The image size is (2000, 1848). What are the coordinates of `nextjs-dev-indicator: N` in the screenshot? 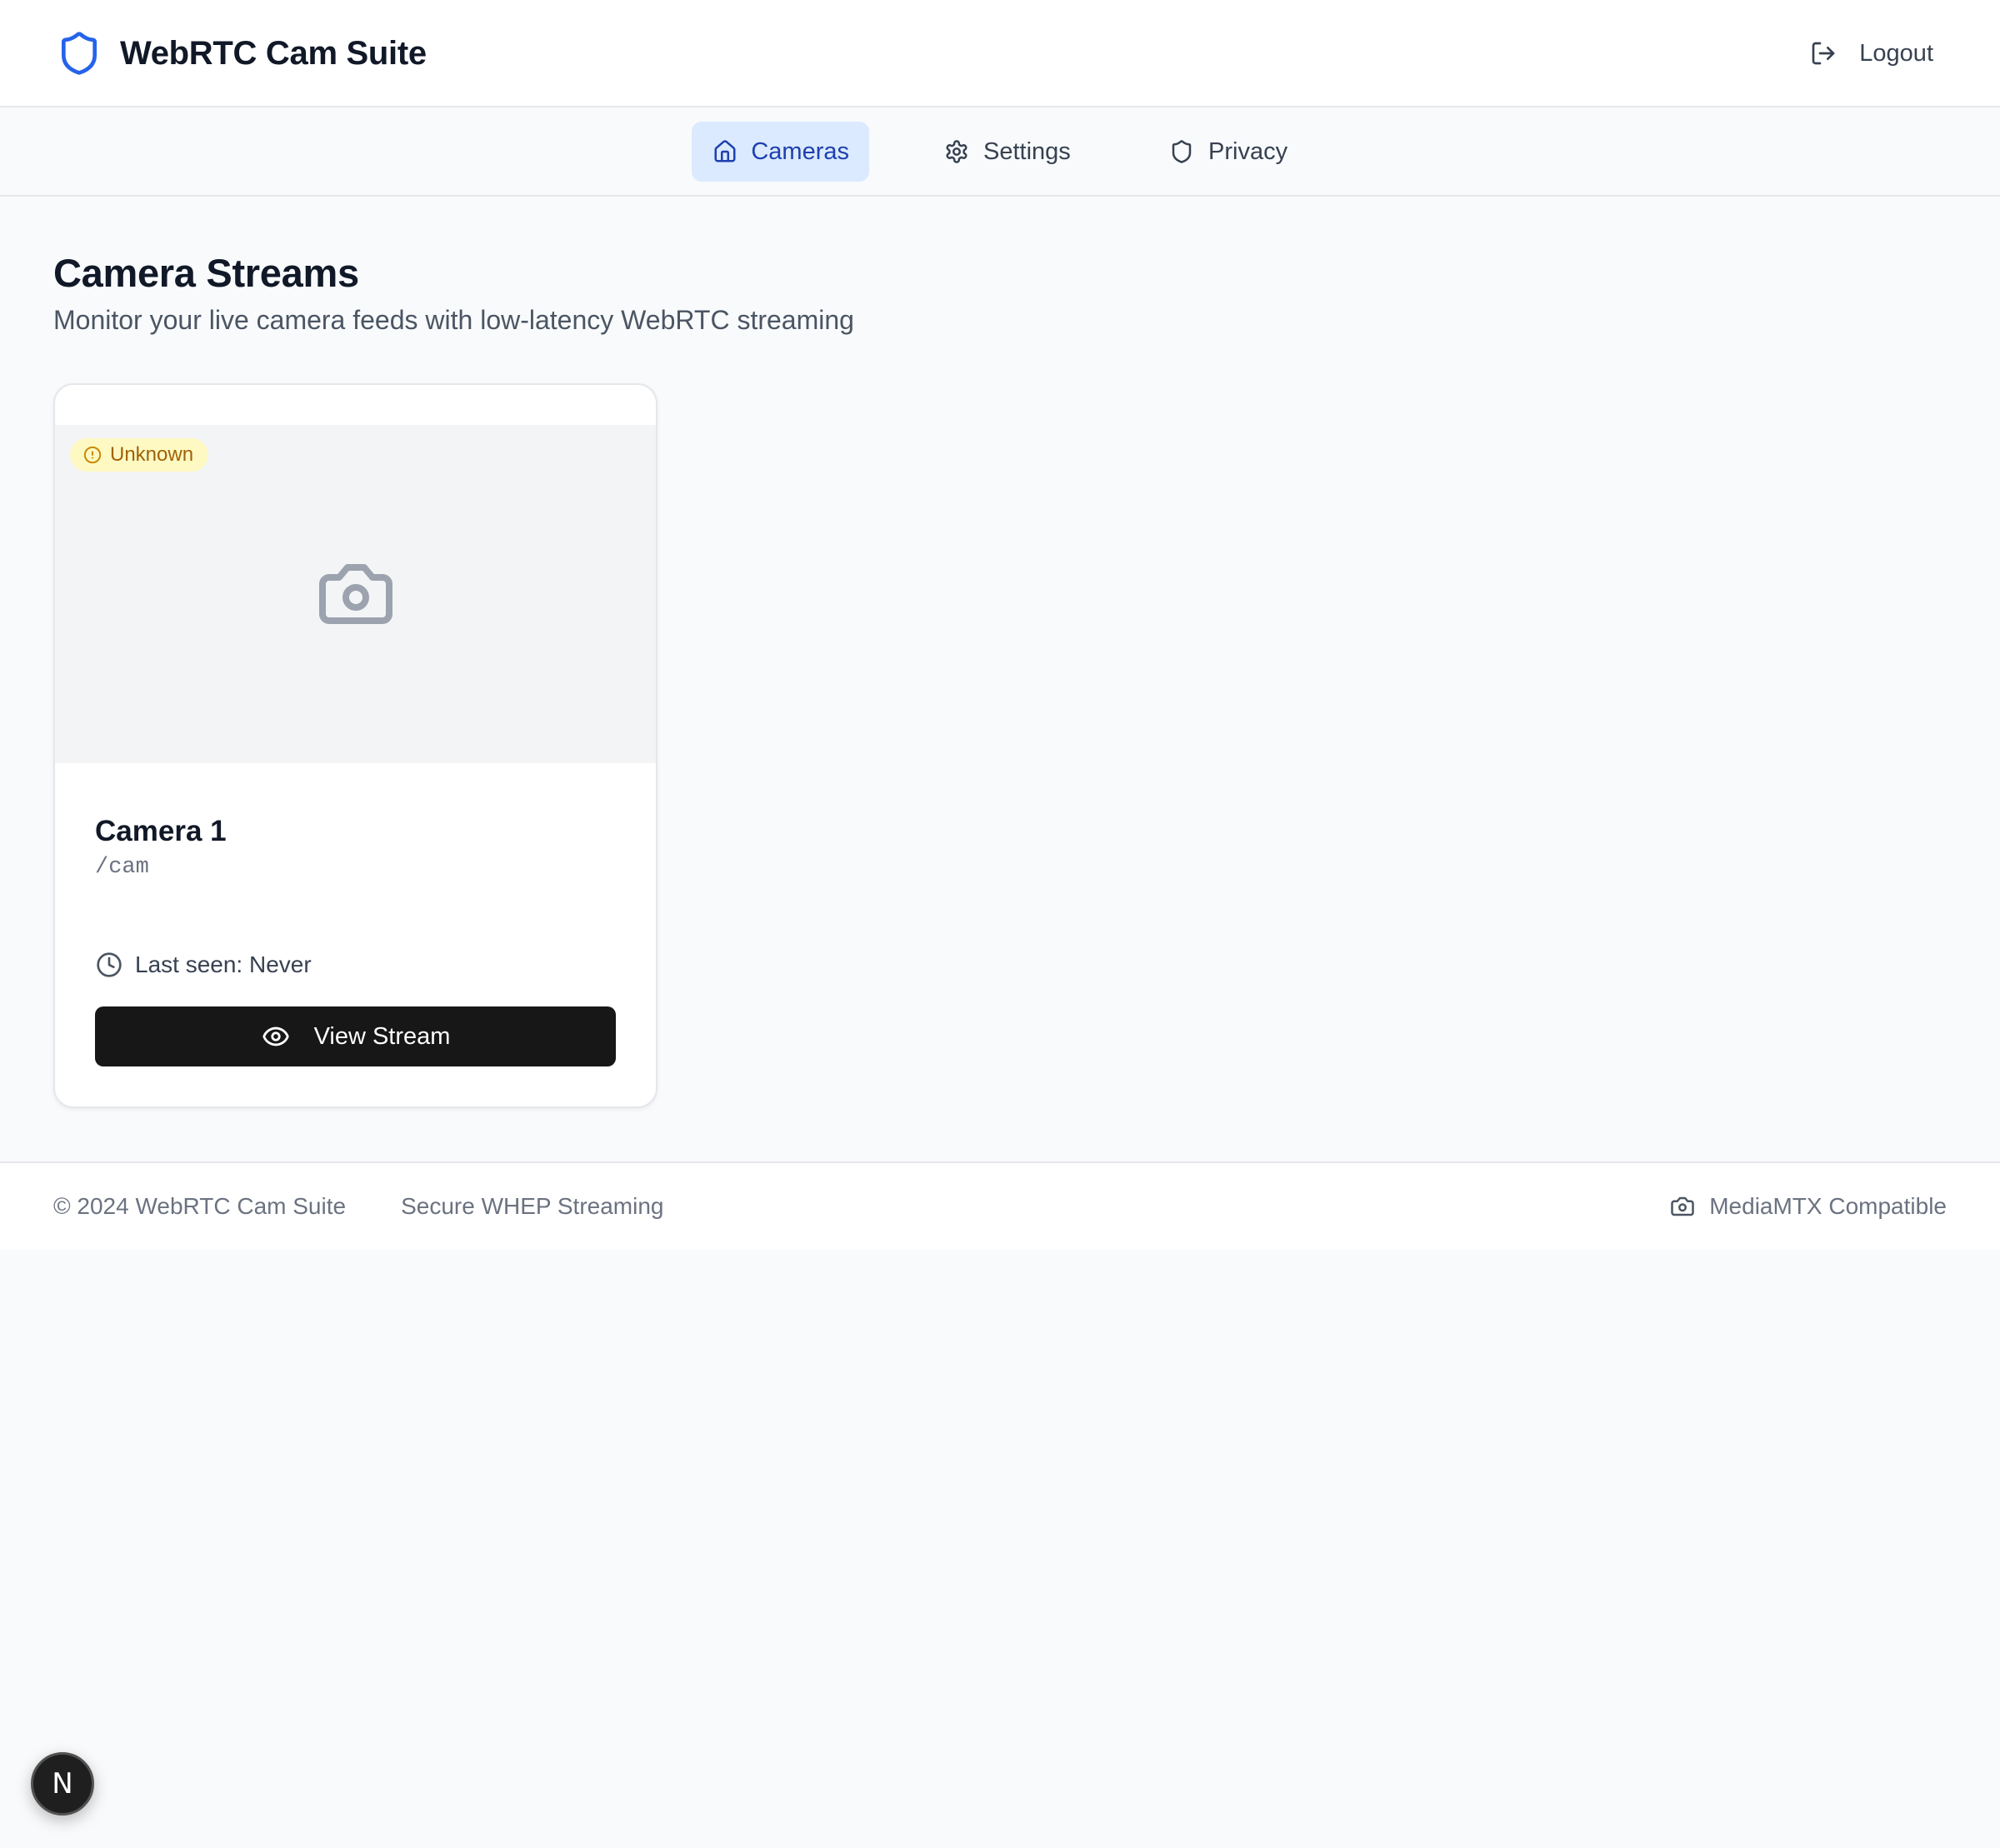 It's located at (62, 1784).